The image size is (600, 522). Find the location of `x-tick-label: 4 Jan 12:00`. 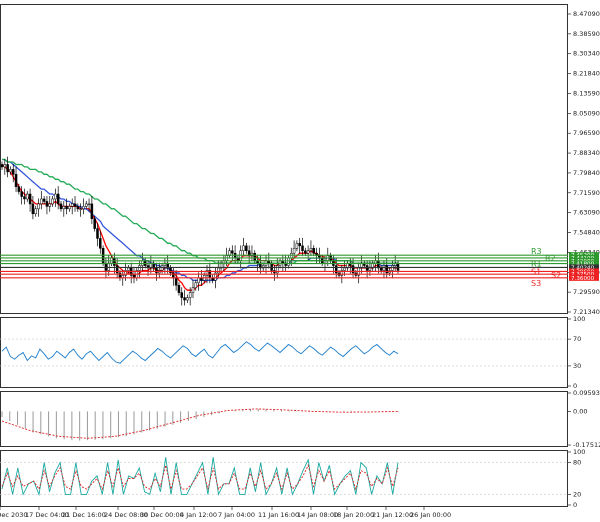

x-tick-label: 4 Jan 12:00 is located at coordinates (198, 515).